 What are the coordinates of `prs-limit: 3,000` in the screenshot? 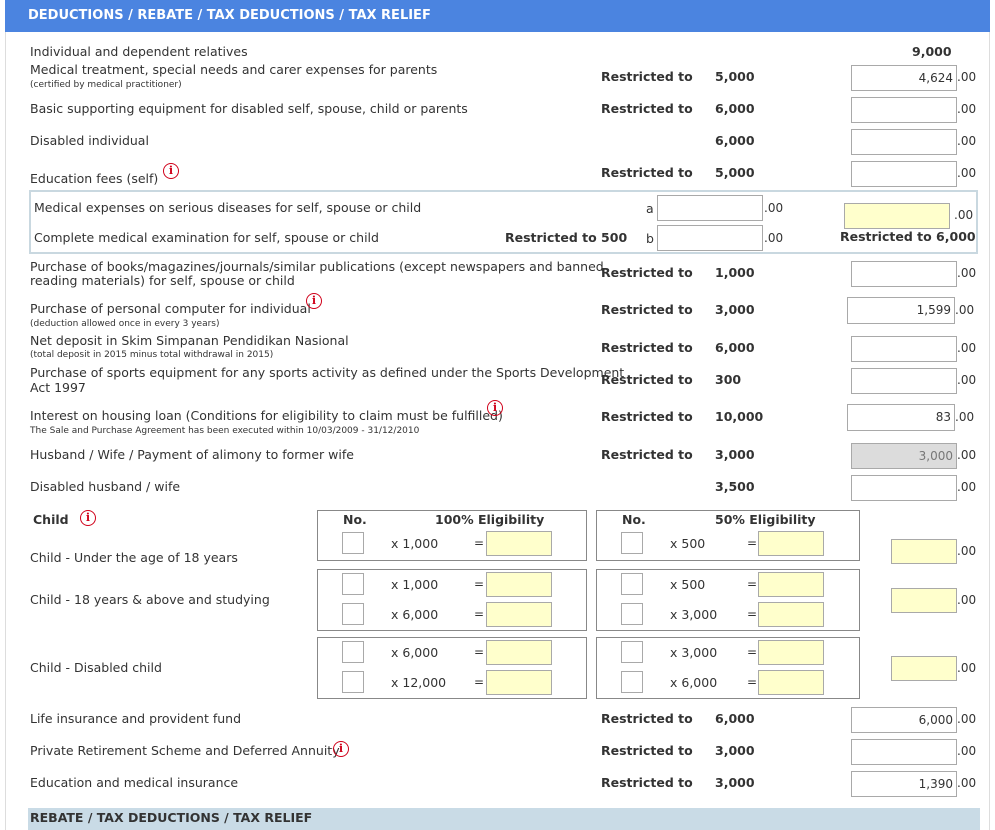 It's located at (735, 750).